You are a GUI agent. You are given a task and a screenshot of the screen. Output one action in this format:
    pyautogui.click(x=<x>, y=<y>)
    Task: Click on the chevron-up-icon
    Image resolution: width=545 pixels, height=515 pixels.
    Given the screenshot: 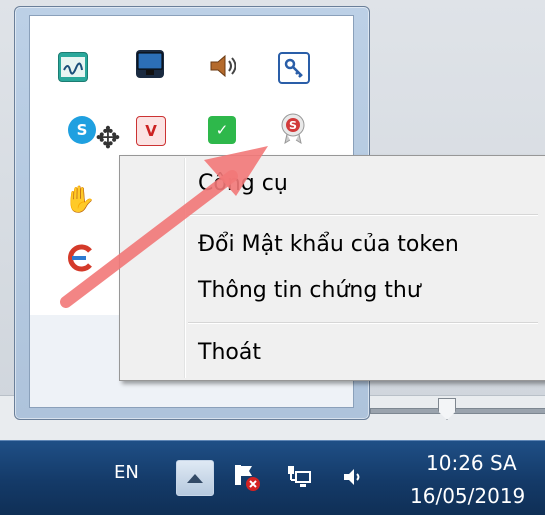 What is the action you would take?
    pyautogui.click(x=195, y=478)
    